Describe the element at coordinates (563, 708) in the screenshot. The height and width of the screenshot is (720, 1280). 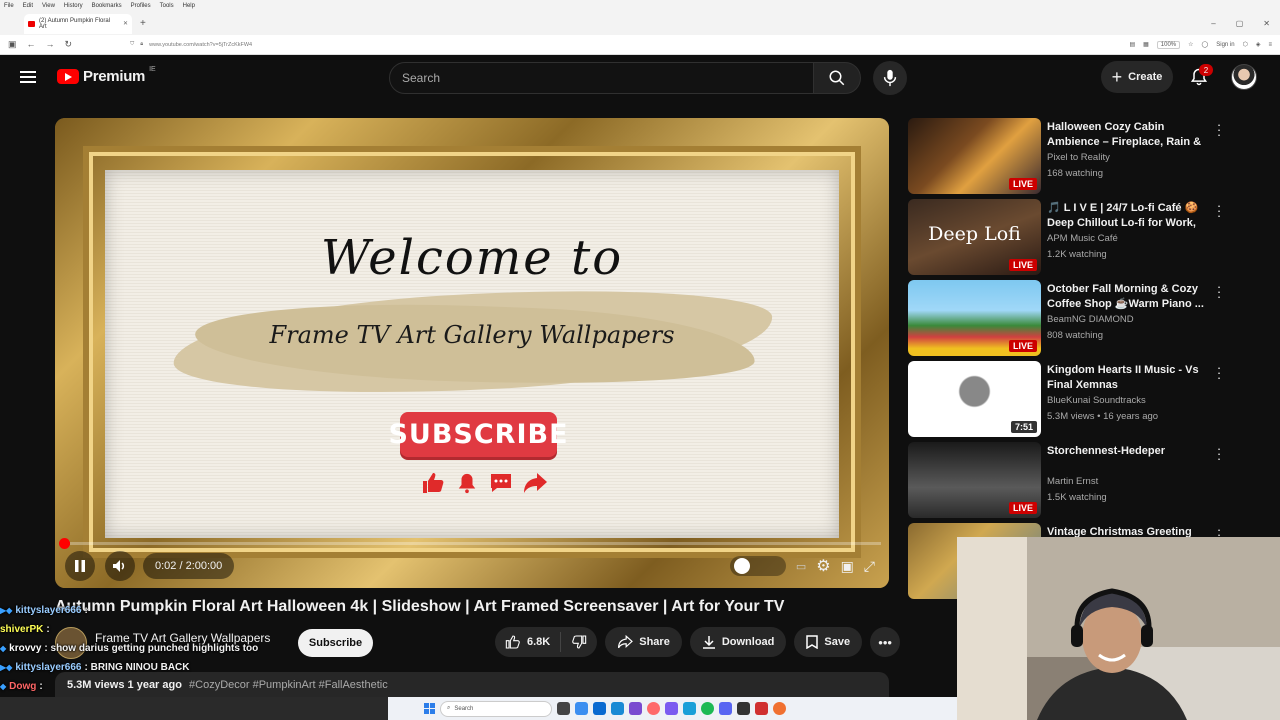
I see `task-view-icon` at that location.